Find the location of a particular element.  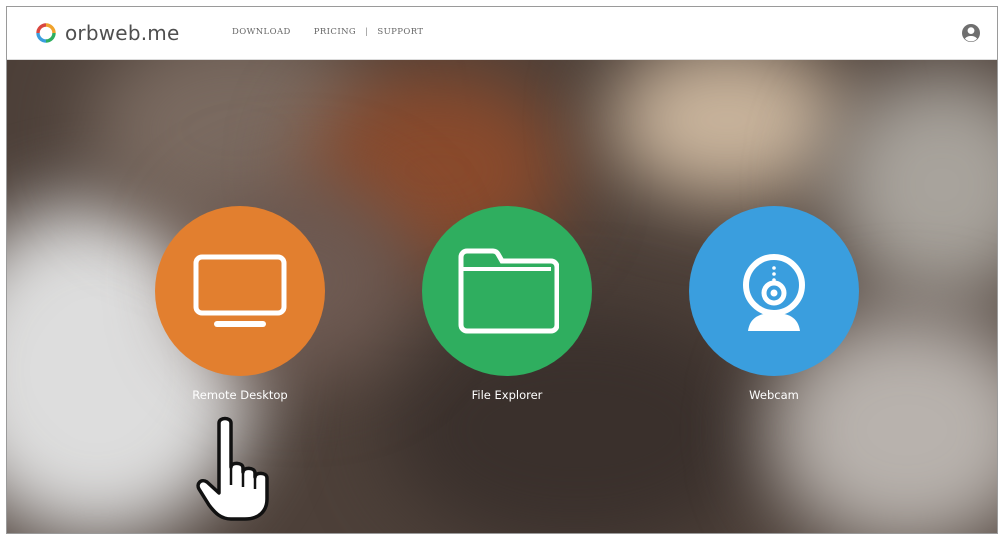

logo: orbweb.me is located at coordinates (107, 33).